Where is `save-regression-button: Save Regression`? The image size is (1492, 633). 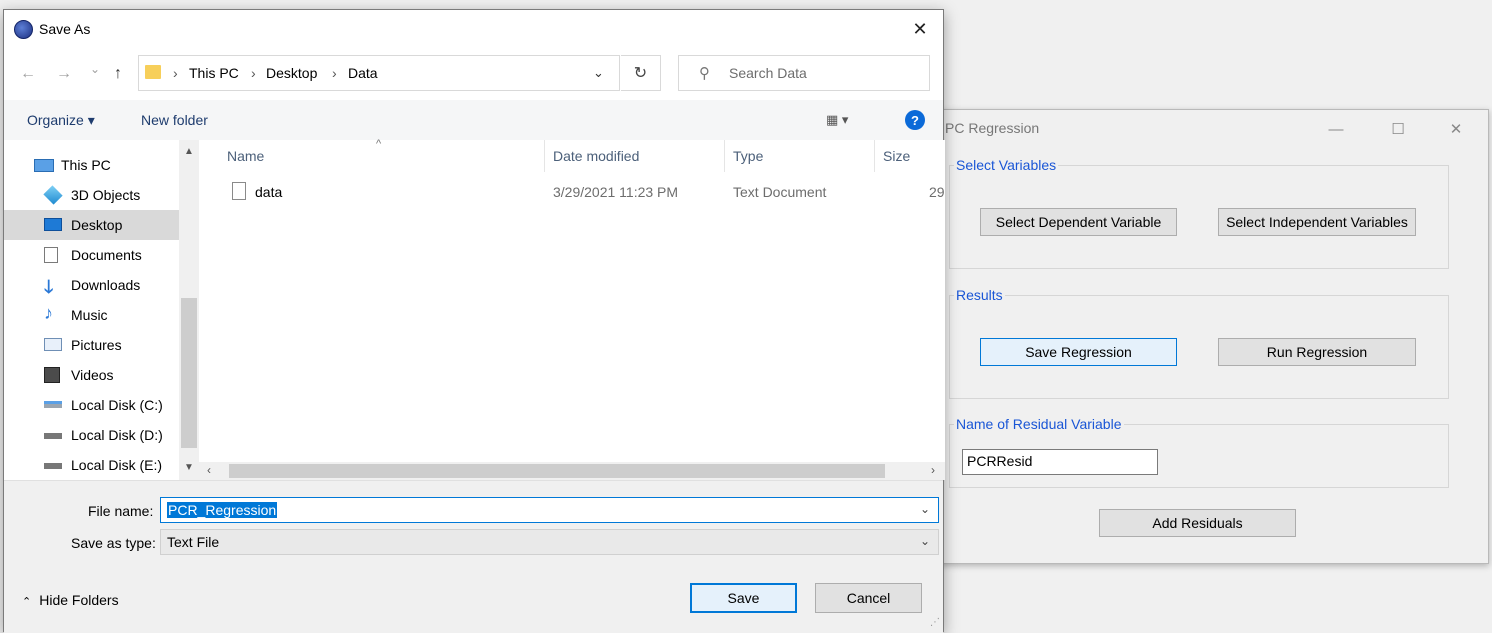 save-regression-button: Save Regression is located at coordinates (1078, 352).